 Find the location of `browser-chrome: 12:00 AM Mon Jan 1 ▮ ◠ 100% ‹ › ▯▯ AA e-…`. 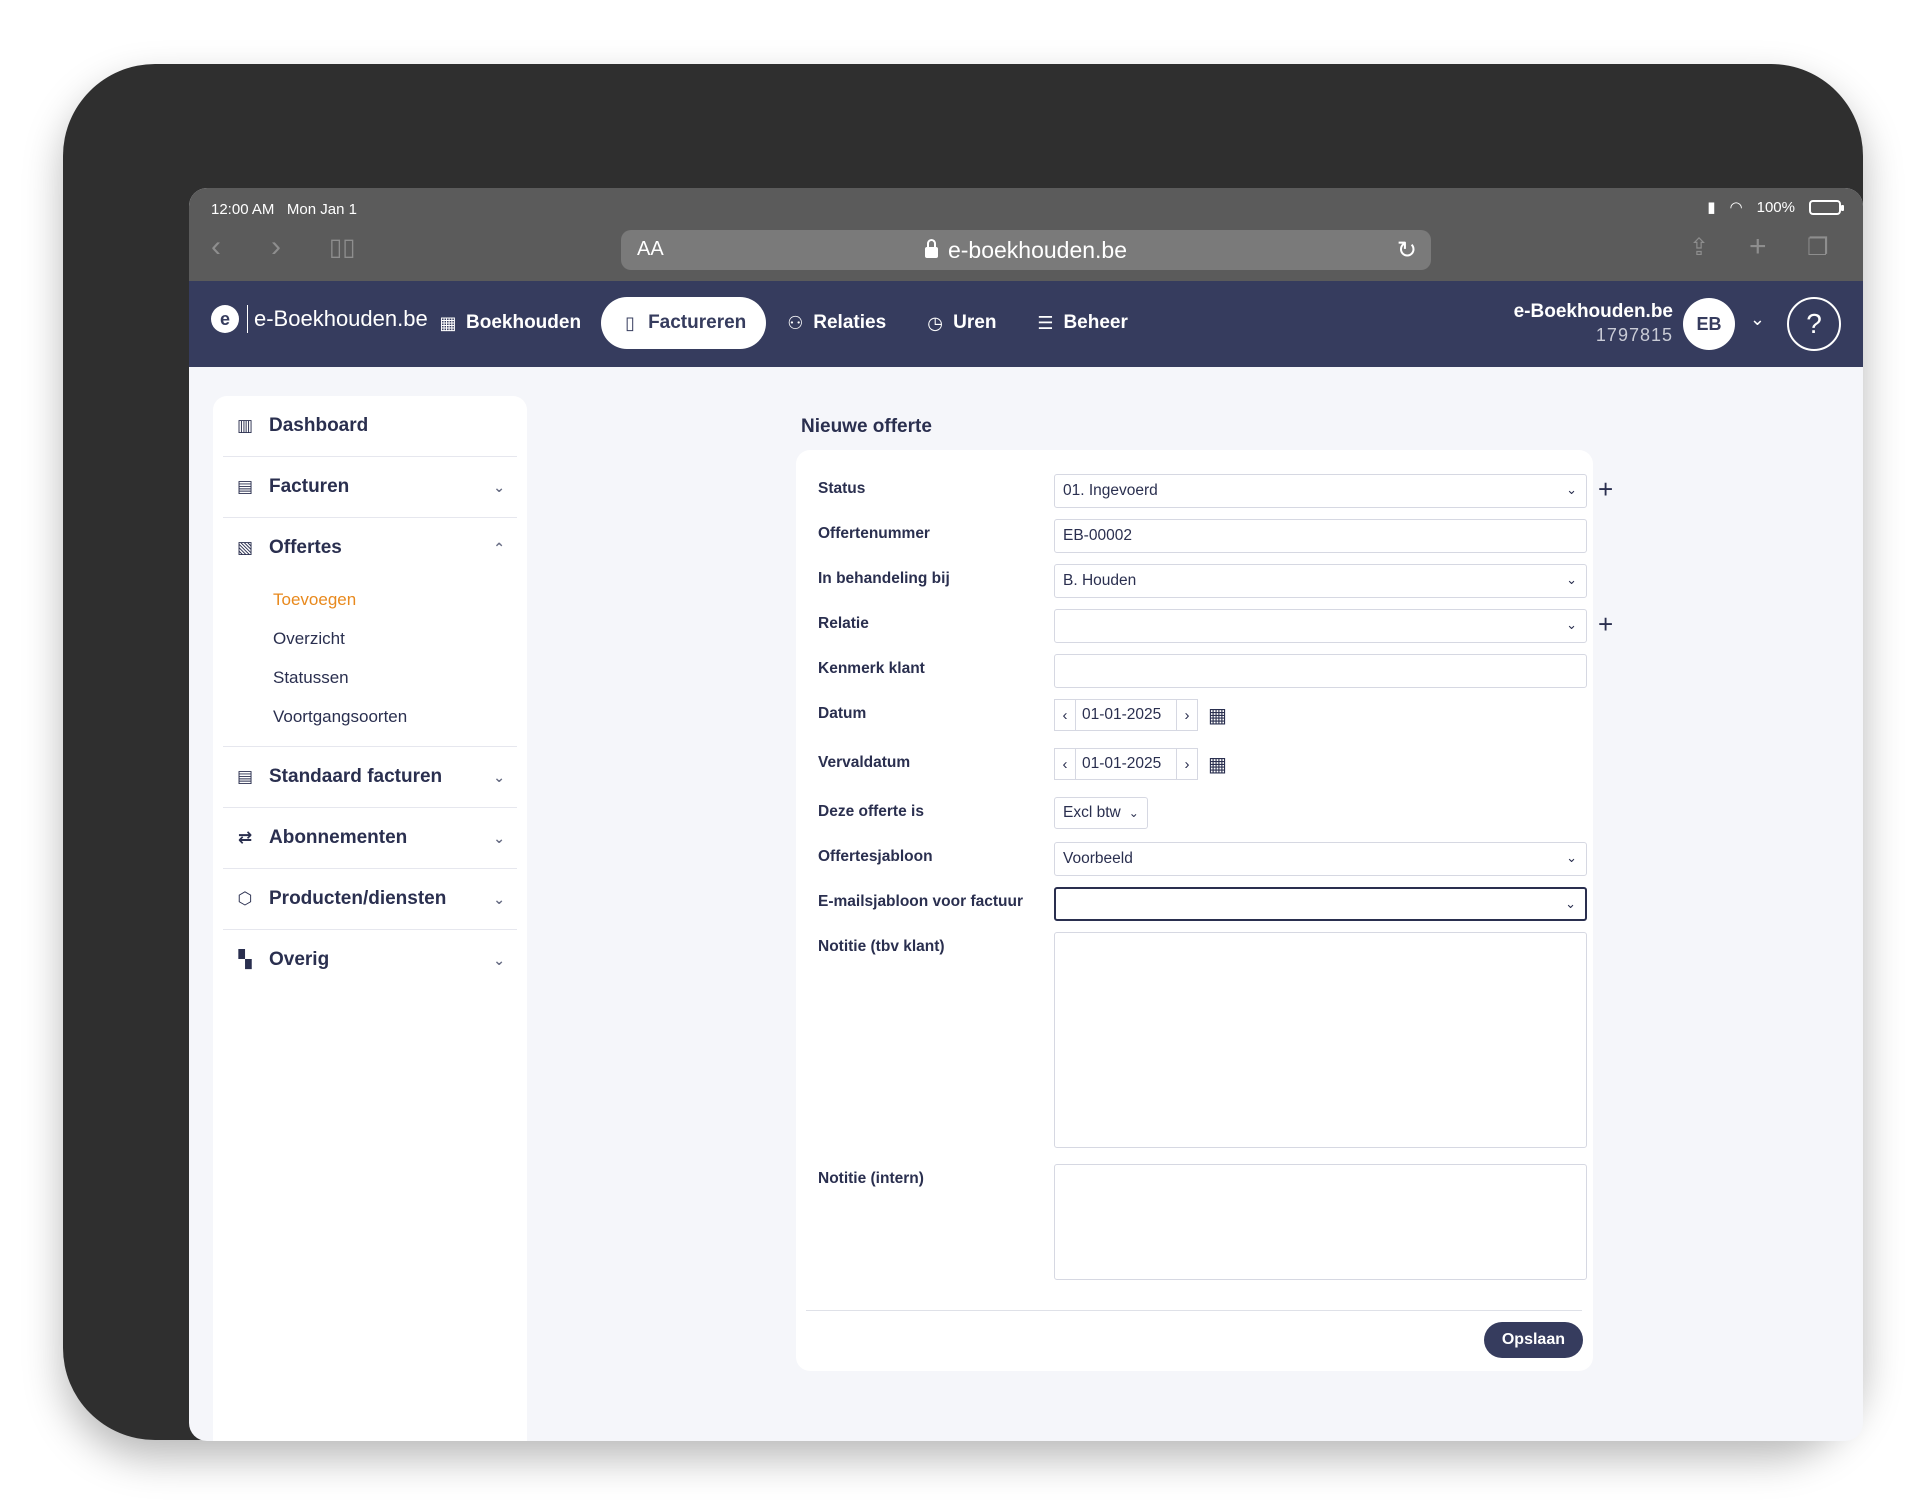

browser-chrome: 12:00 AM Mon Jan 1 ▮ ◠ 100% ‹ › ▯▯ AA e-… is located at coordinates (1026, 234).